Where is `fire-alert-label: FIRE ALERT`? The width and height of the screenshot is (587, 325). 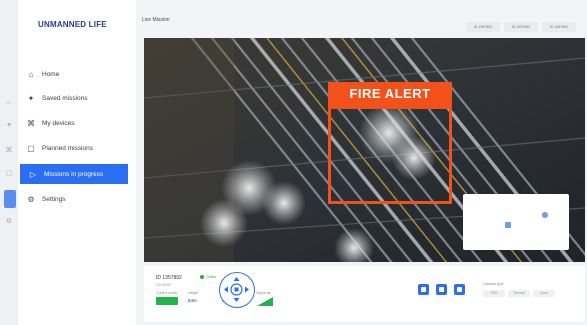 fire-alert-label: FIRE ALERT is located at coordinates (390, 94).